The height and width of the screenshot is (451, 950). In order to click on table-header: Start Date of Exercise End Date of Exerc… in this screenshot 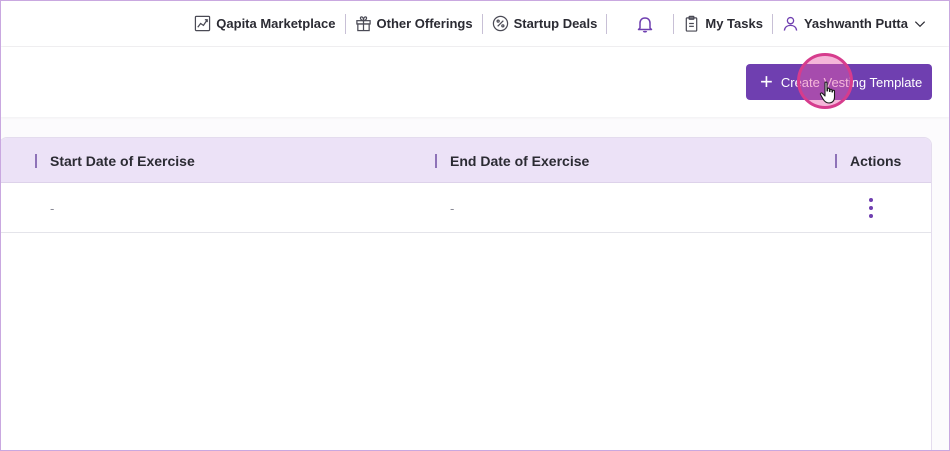, I will do `click(466, 160)`.